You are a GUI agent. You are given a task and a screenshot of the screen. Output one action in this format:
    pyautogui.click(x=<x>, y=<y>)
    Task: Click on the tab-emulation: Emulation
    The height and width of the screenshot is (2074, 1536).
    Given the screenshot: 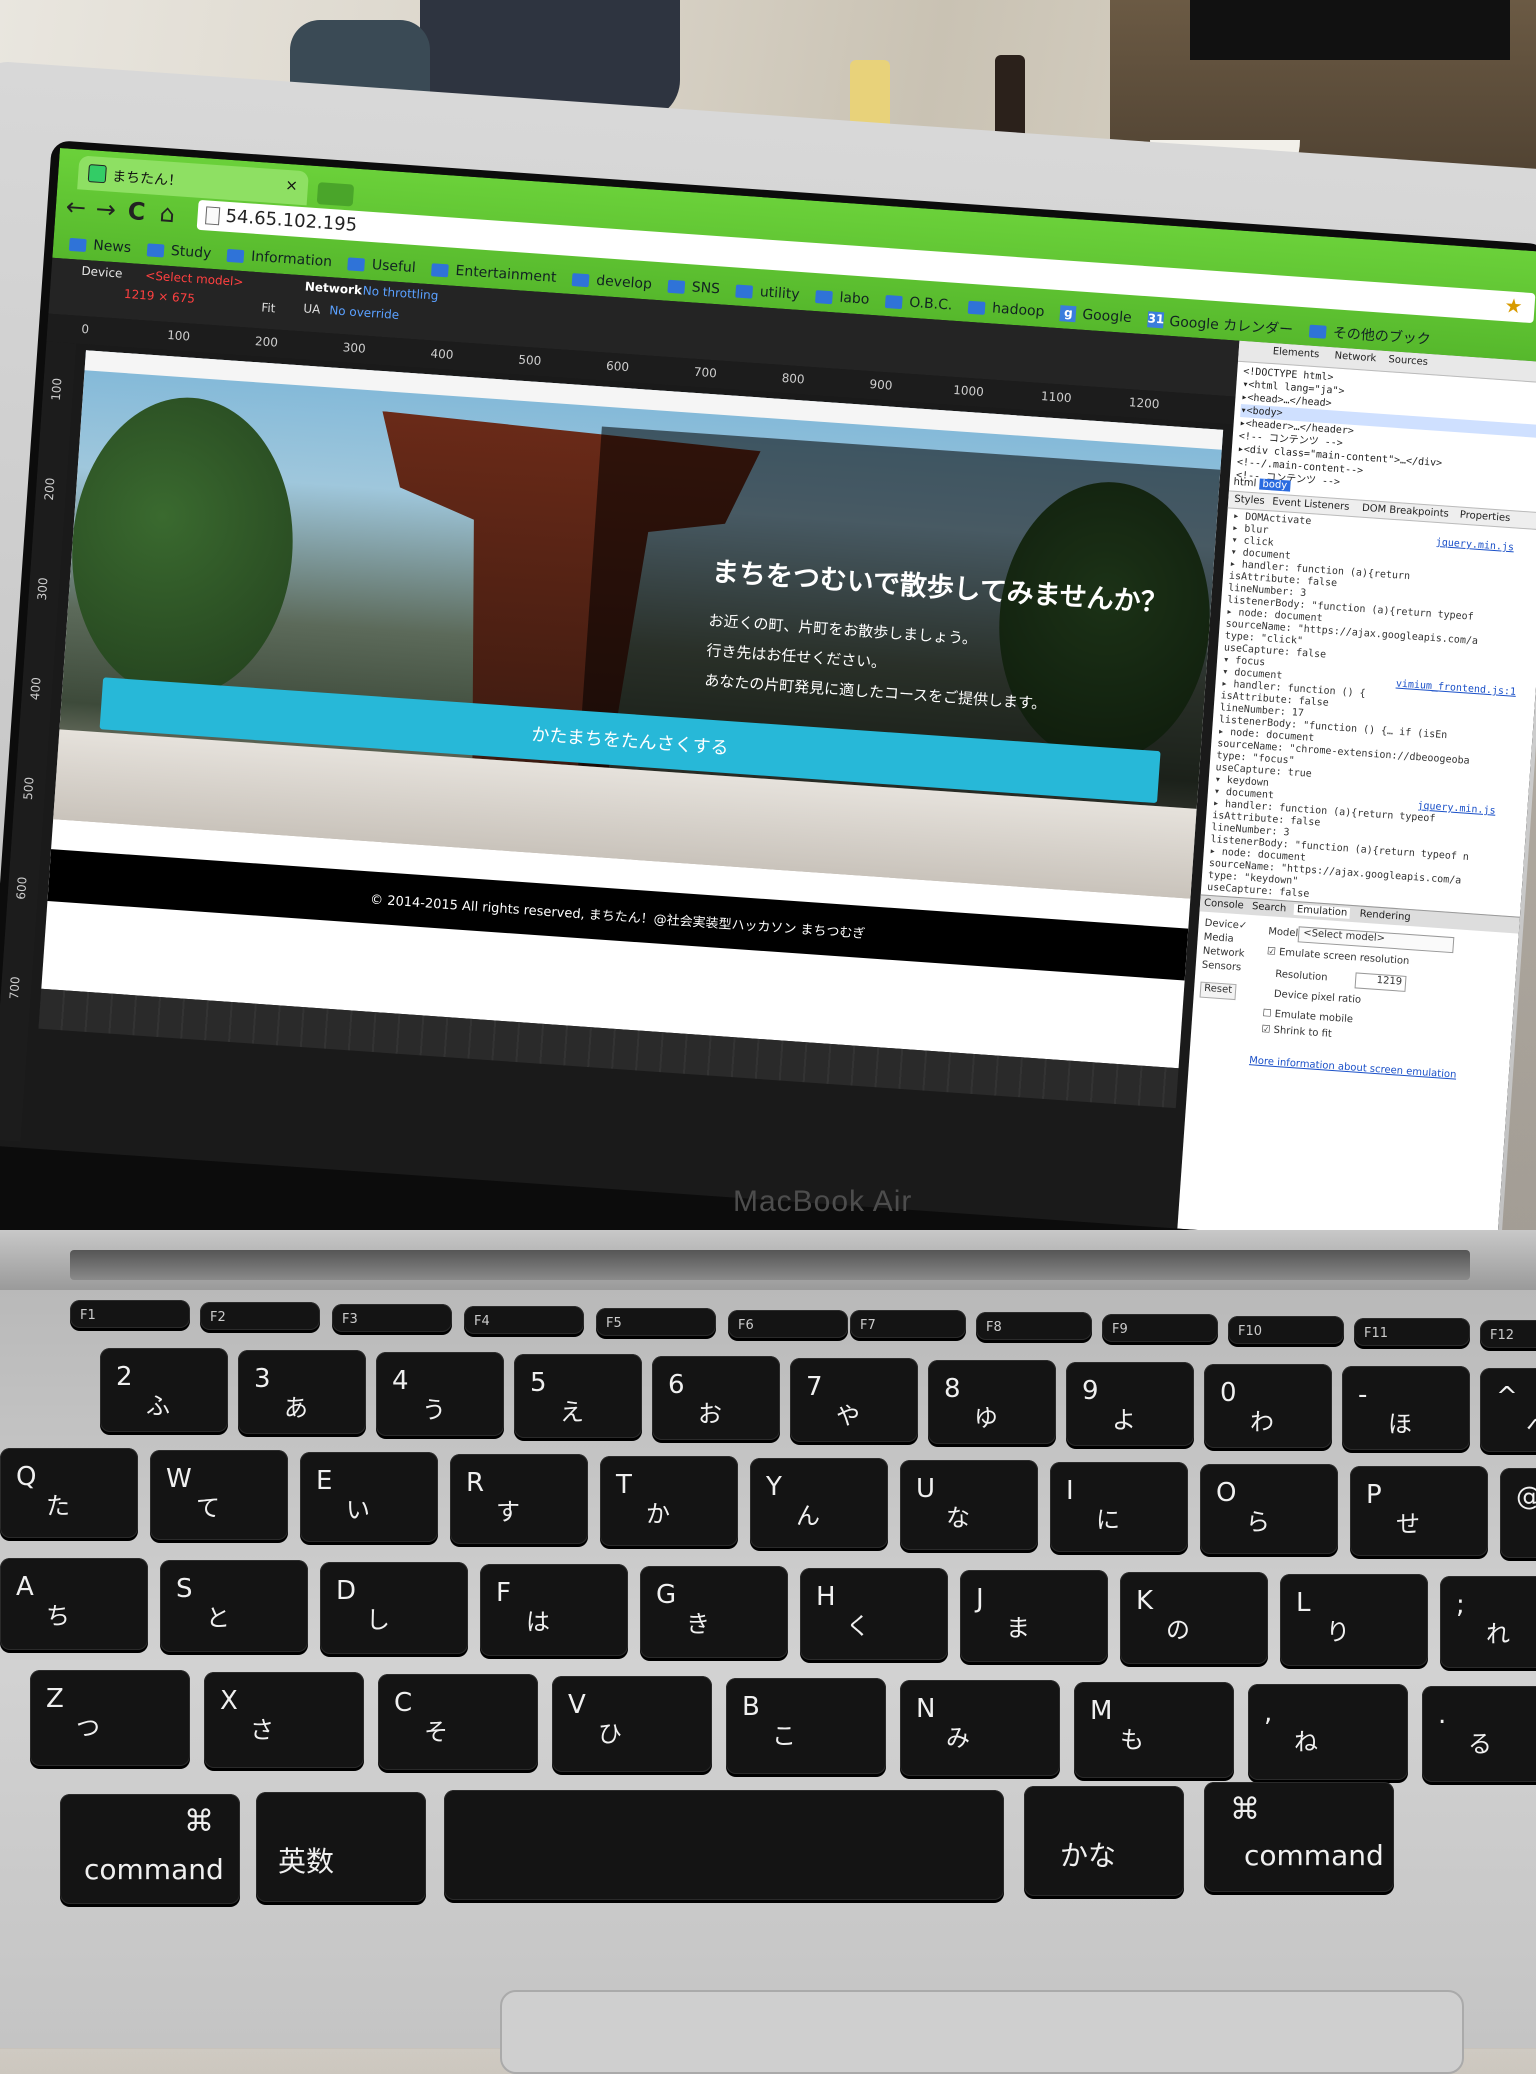 What is the action you would take?
    pyautogui.click(x=1322, y=911)
    